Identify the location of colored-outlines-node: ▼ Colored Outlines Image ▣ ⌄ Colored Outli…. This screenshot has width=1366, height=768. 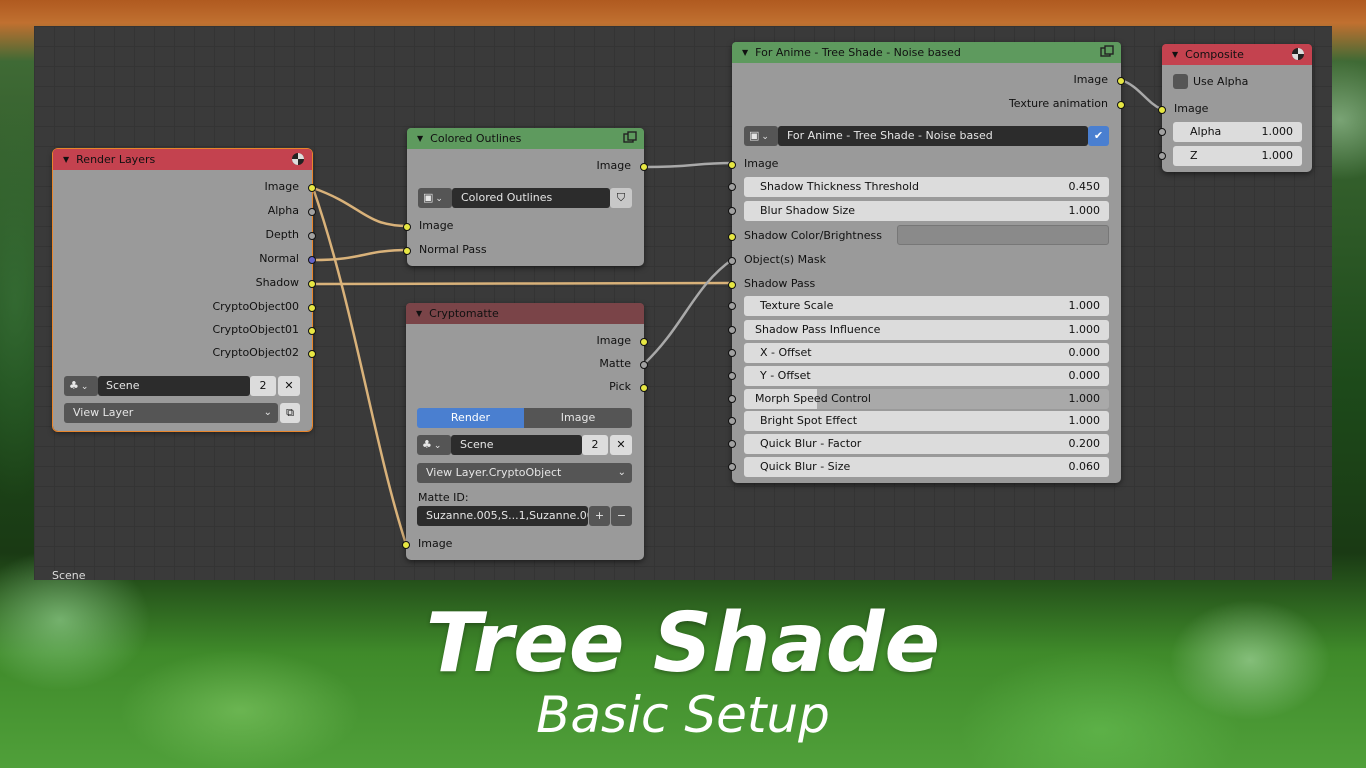
(525, 197).